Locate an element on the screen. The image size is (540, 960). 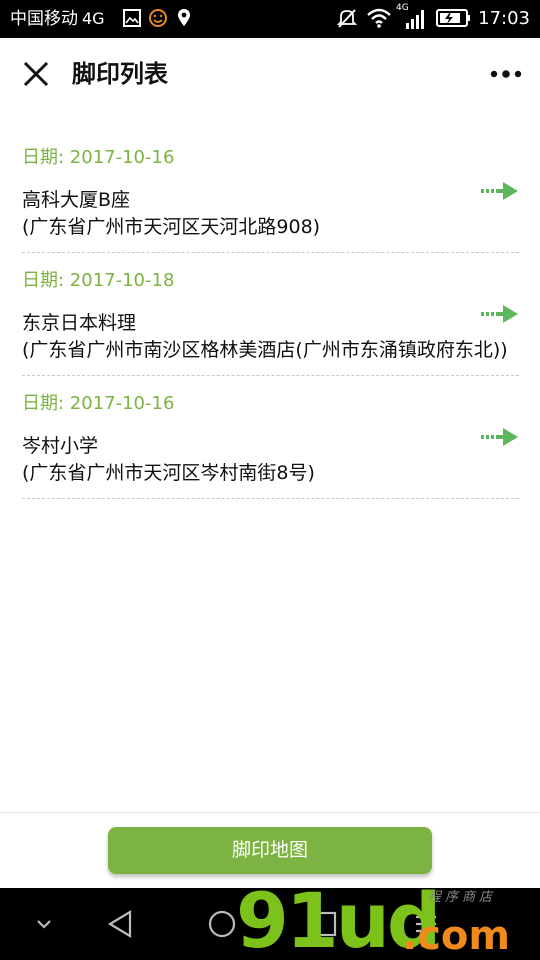
carrier-name: 中国移动 is located at coordinates (44, 19).